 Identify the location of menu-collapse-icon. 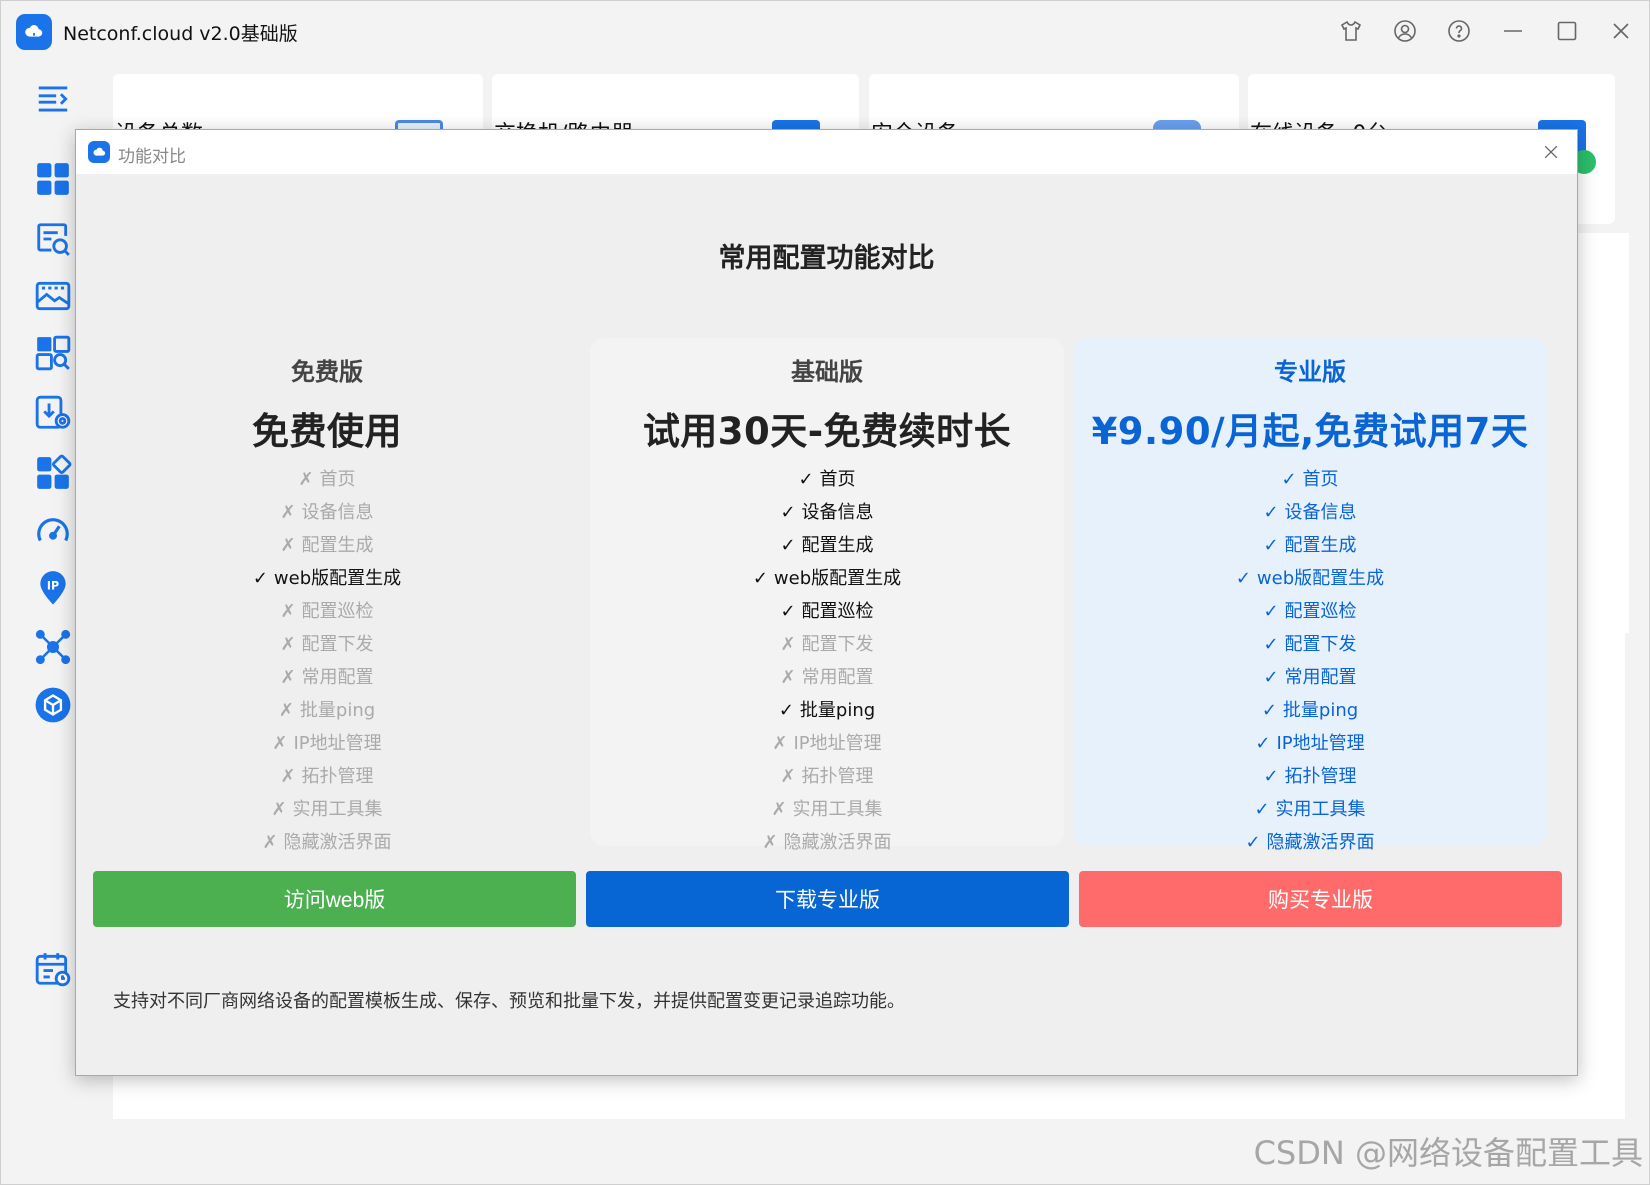
(53, 99).